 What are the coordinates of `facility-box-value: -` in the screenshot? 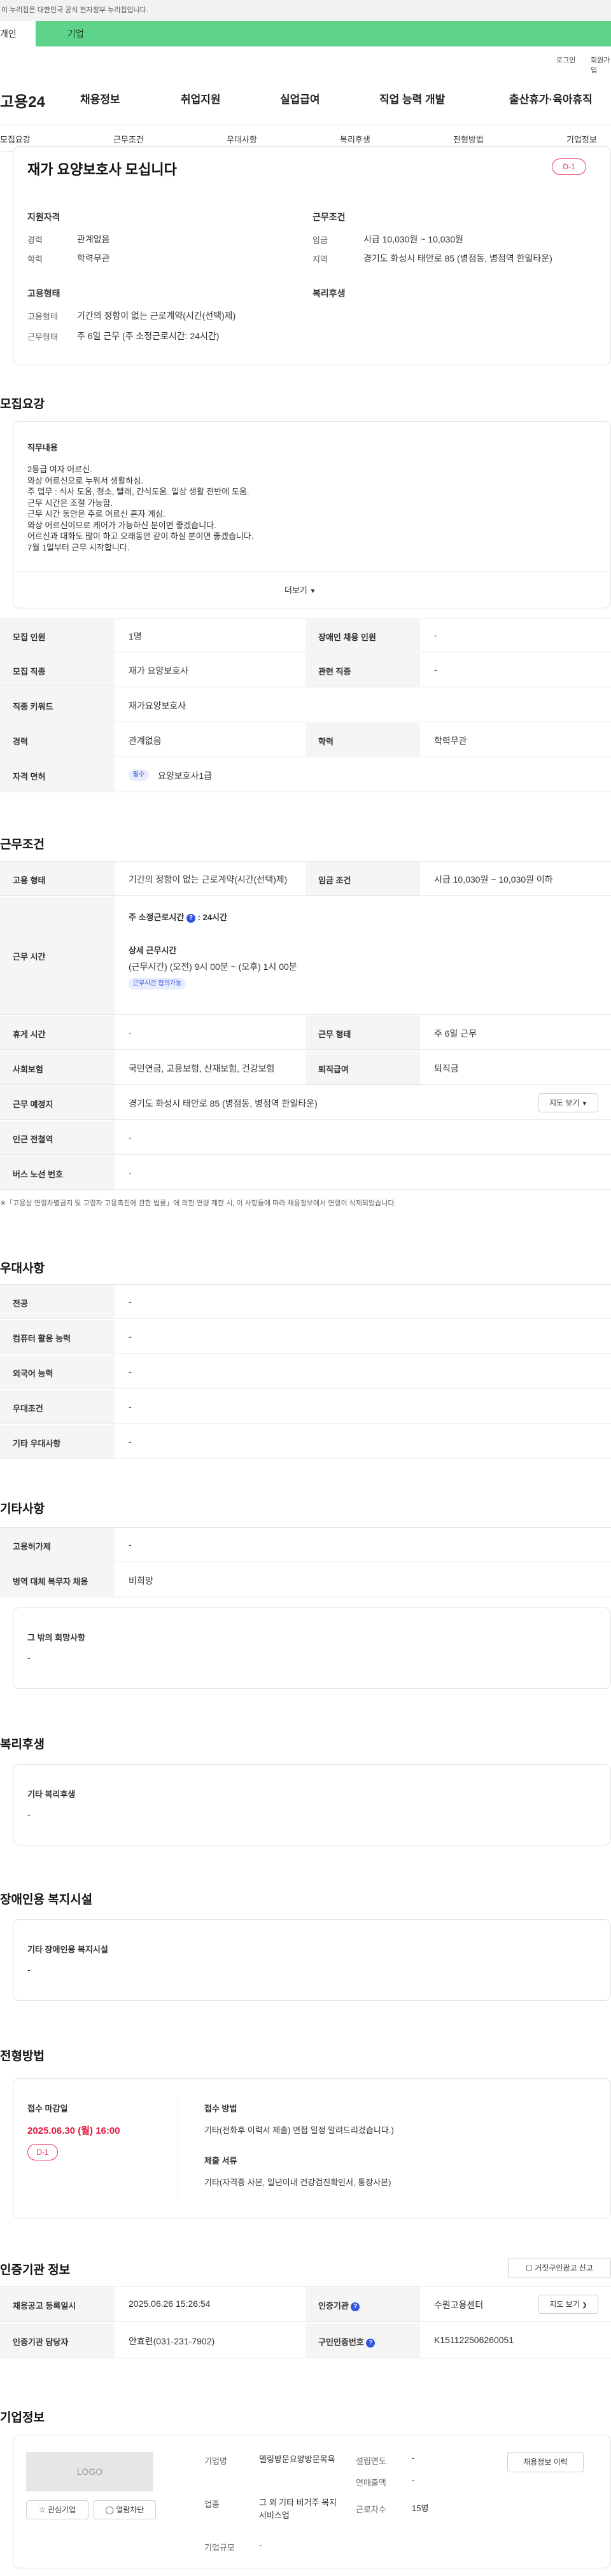 It's located at (29, 1969).